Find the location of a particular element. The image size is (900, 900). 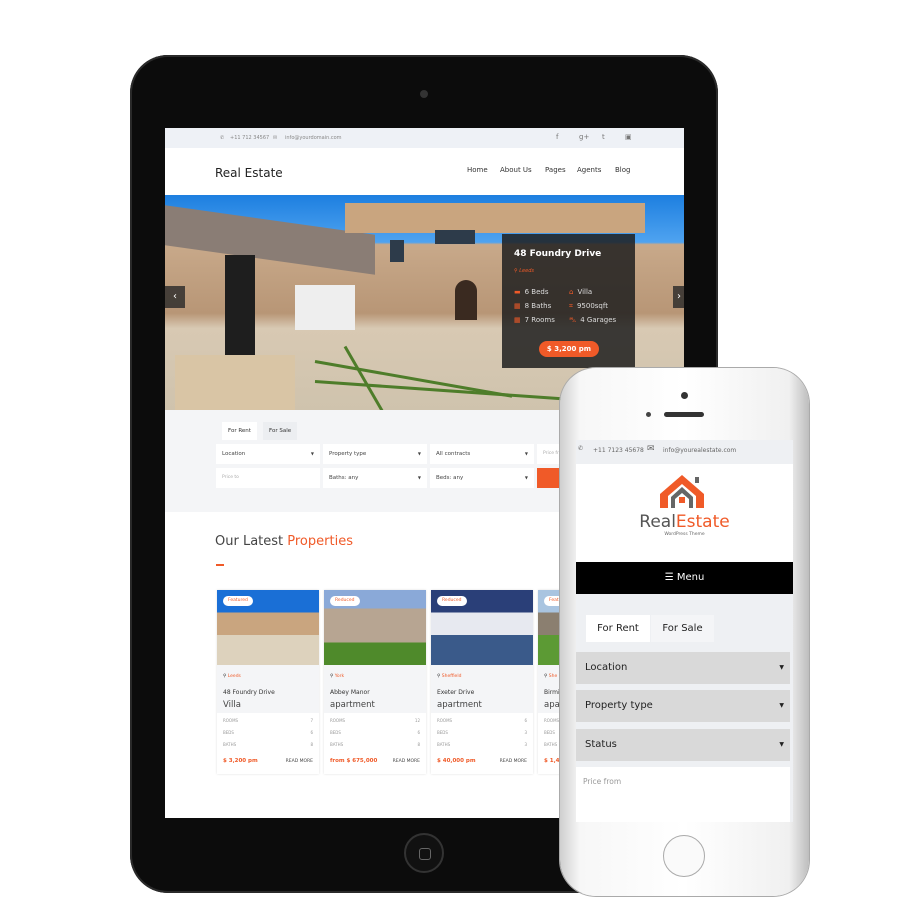

property-location: ⚲ York is located at coordinates (337, 676).